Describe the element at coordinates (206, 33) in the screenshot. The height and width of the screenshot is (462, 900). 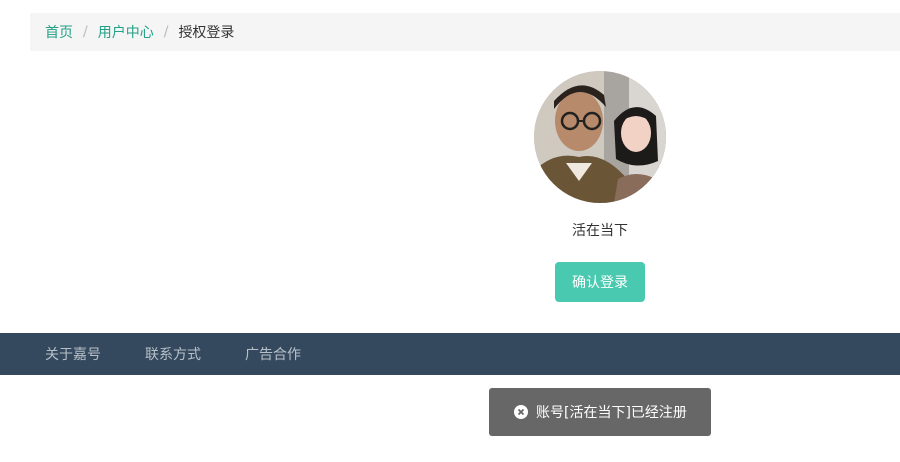
I see `breadcrumb-current: 授权登录` at that location.